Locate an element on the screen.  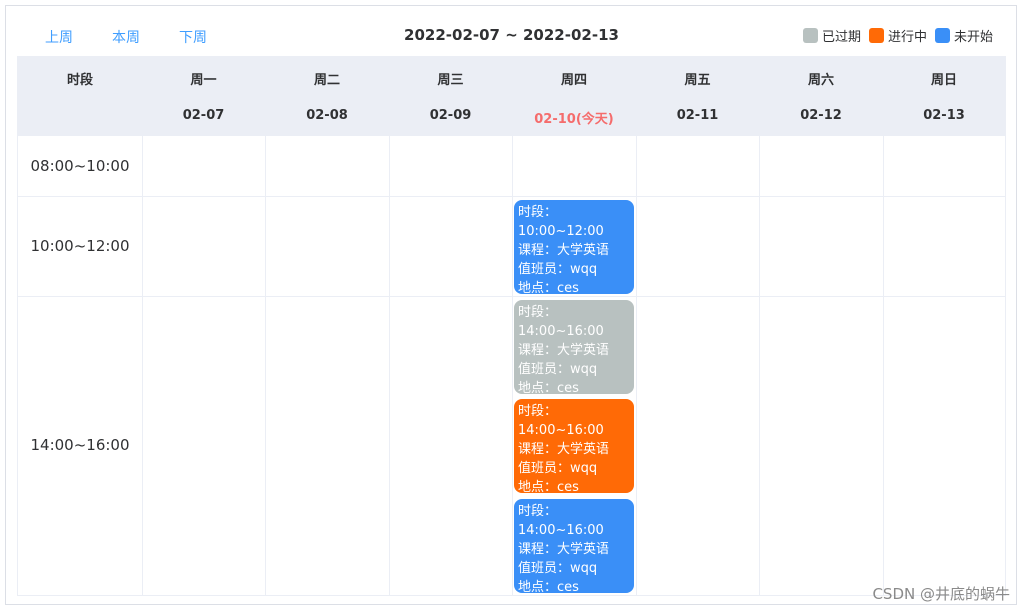
date-label: 02-07 is located at coordinates (203, 115).